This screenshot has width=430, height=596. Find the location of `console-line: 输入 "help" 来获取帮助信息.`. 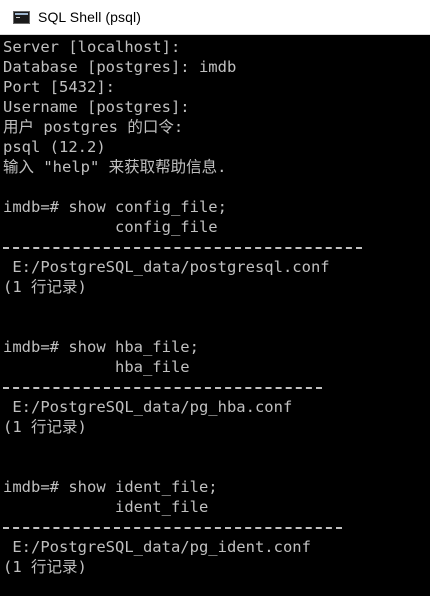

console-line: 输入 "help" 来获取帮助信息. is located at coordinates (115, 167).